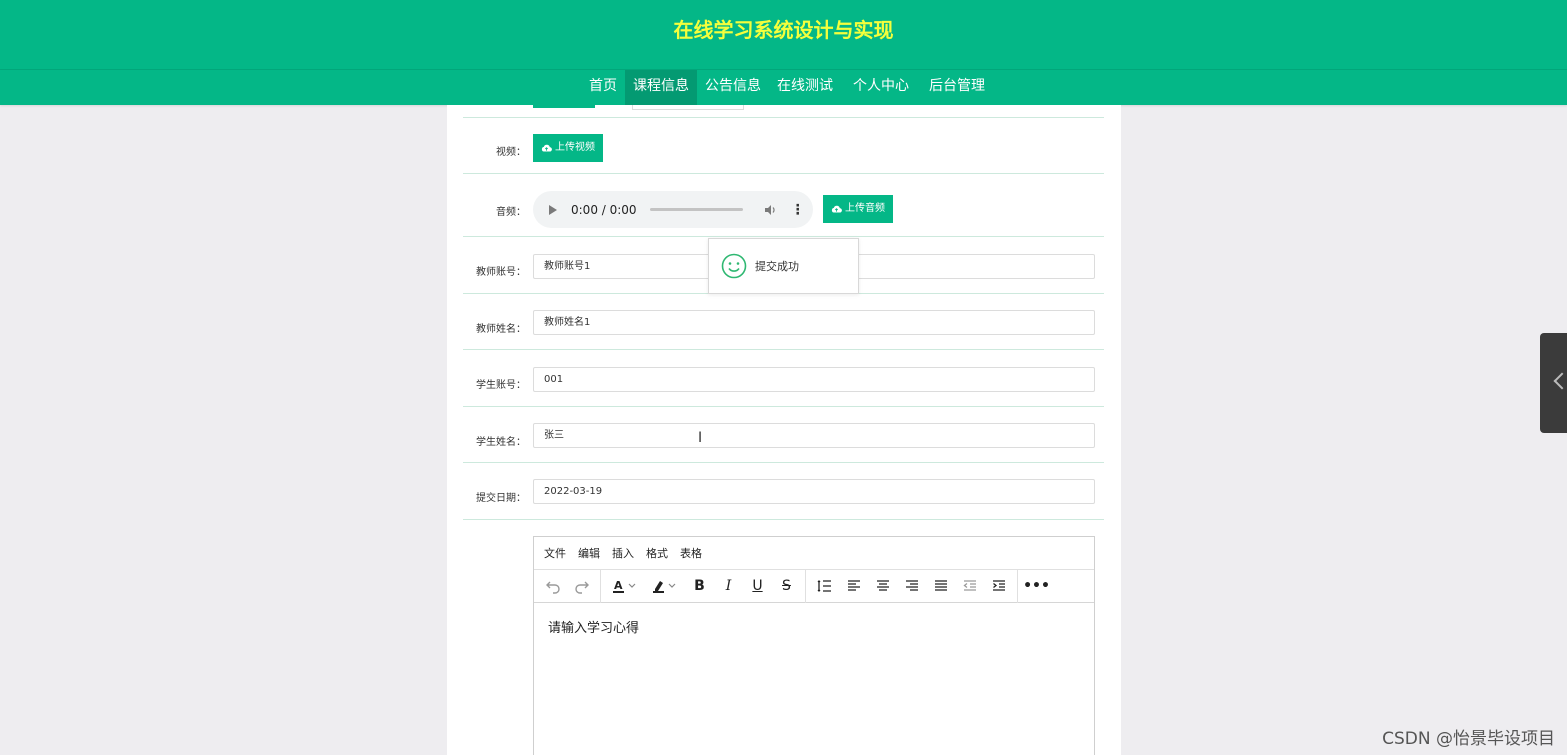  Describe the element at coordinates (564, 106) in the screenshot. I see `partial-button` at that location.